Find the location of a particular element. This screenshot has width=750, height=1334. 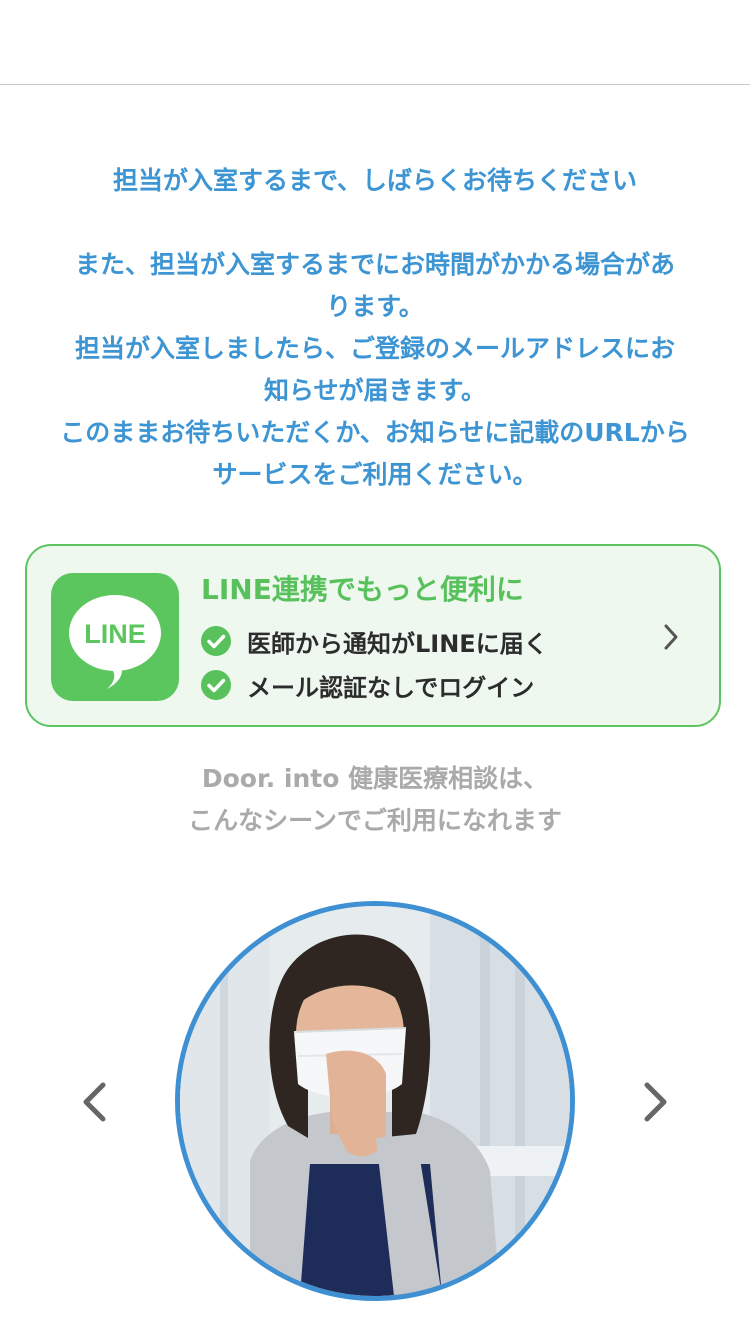

waiting-message-line: サービスをご利用ください。 is located at coordinates (375, 474).